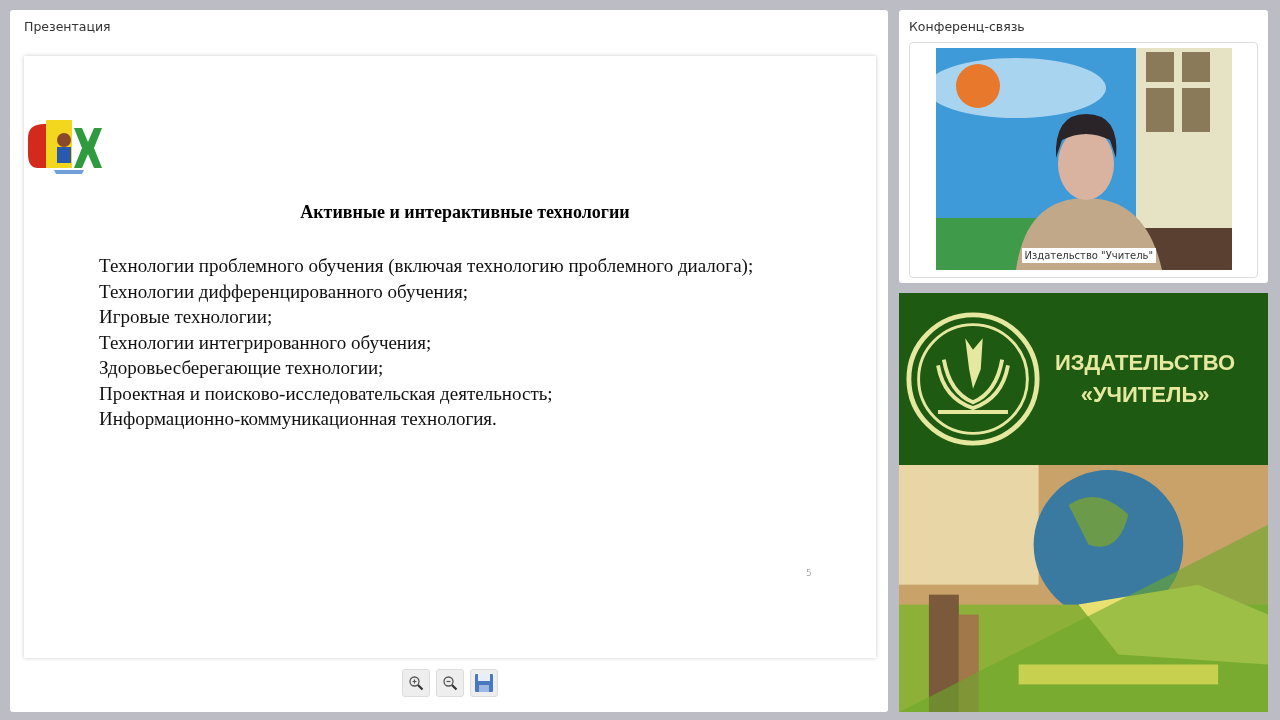  Describe the element at coordinates (242, 368) in the screenshot. I see `slide-text-line: Здоровьесберегающие технологии;` at that location.